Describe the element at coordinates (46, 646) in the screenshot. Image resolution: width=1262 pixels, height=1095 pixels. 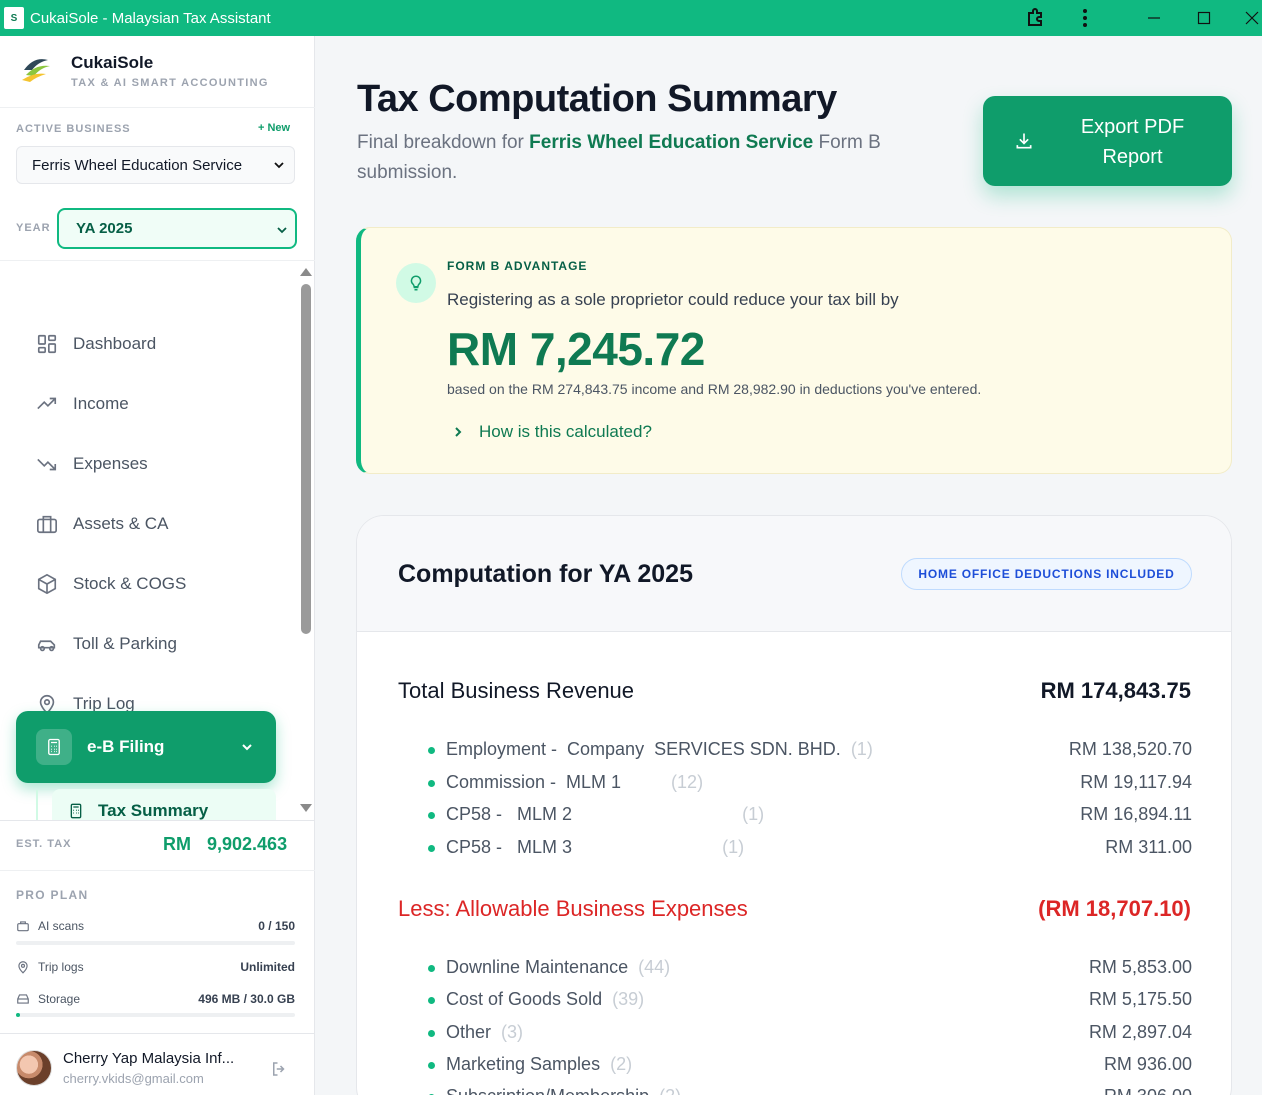
I see `car-icon` at that location.